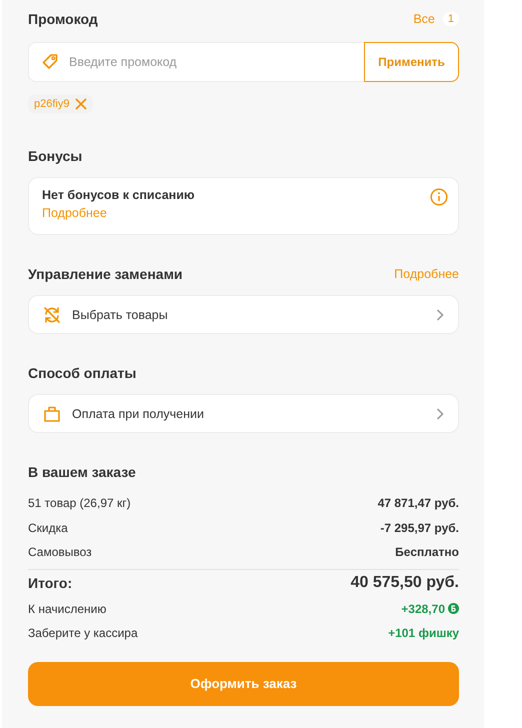 The width and height of the screenshot is (522, 728). I want to click on summary-value: 47 871,47 руб., so click(418, 503).